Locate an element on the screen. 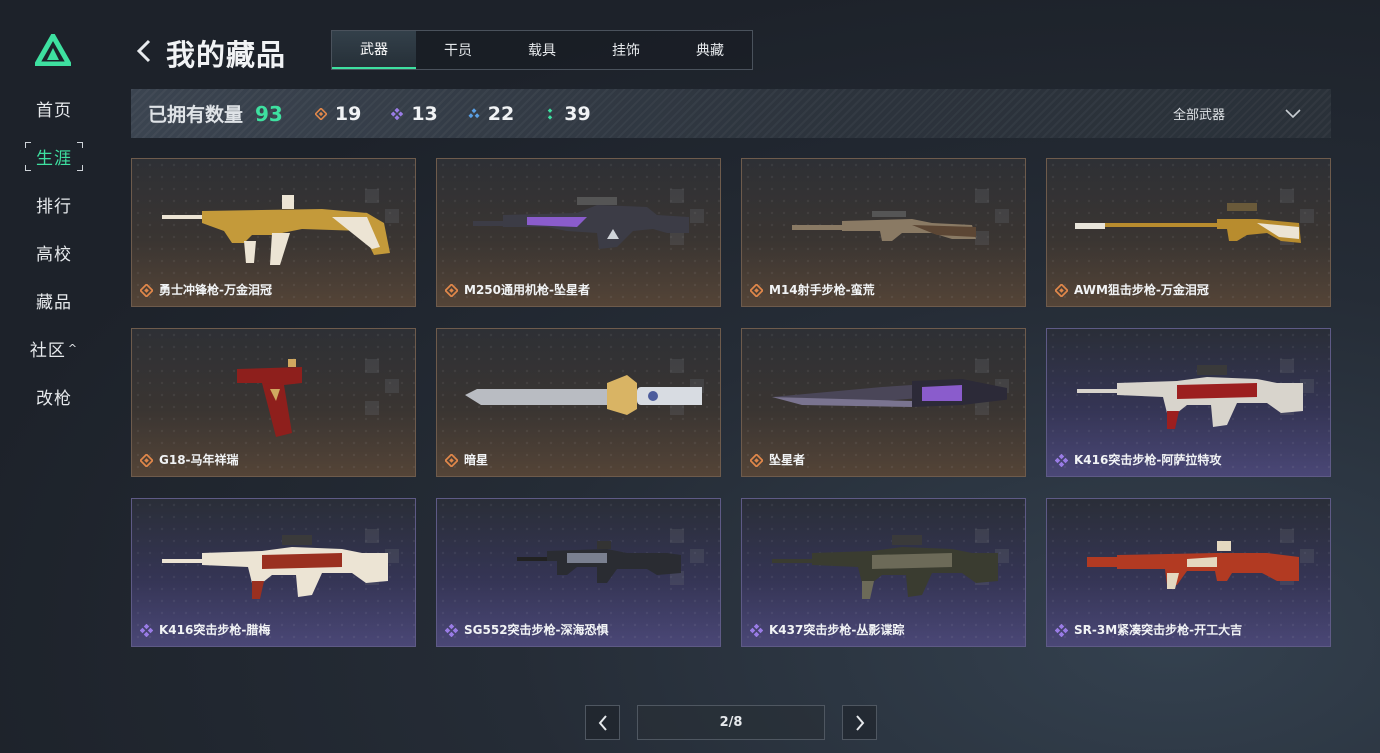 The height and width of the screenshot is (753, 1380). chevron-right-icon is located at coordinates (859, 722).